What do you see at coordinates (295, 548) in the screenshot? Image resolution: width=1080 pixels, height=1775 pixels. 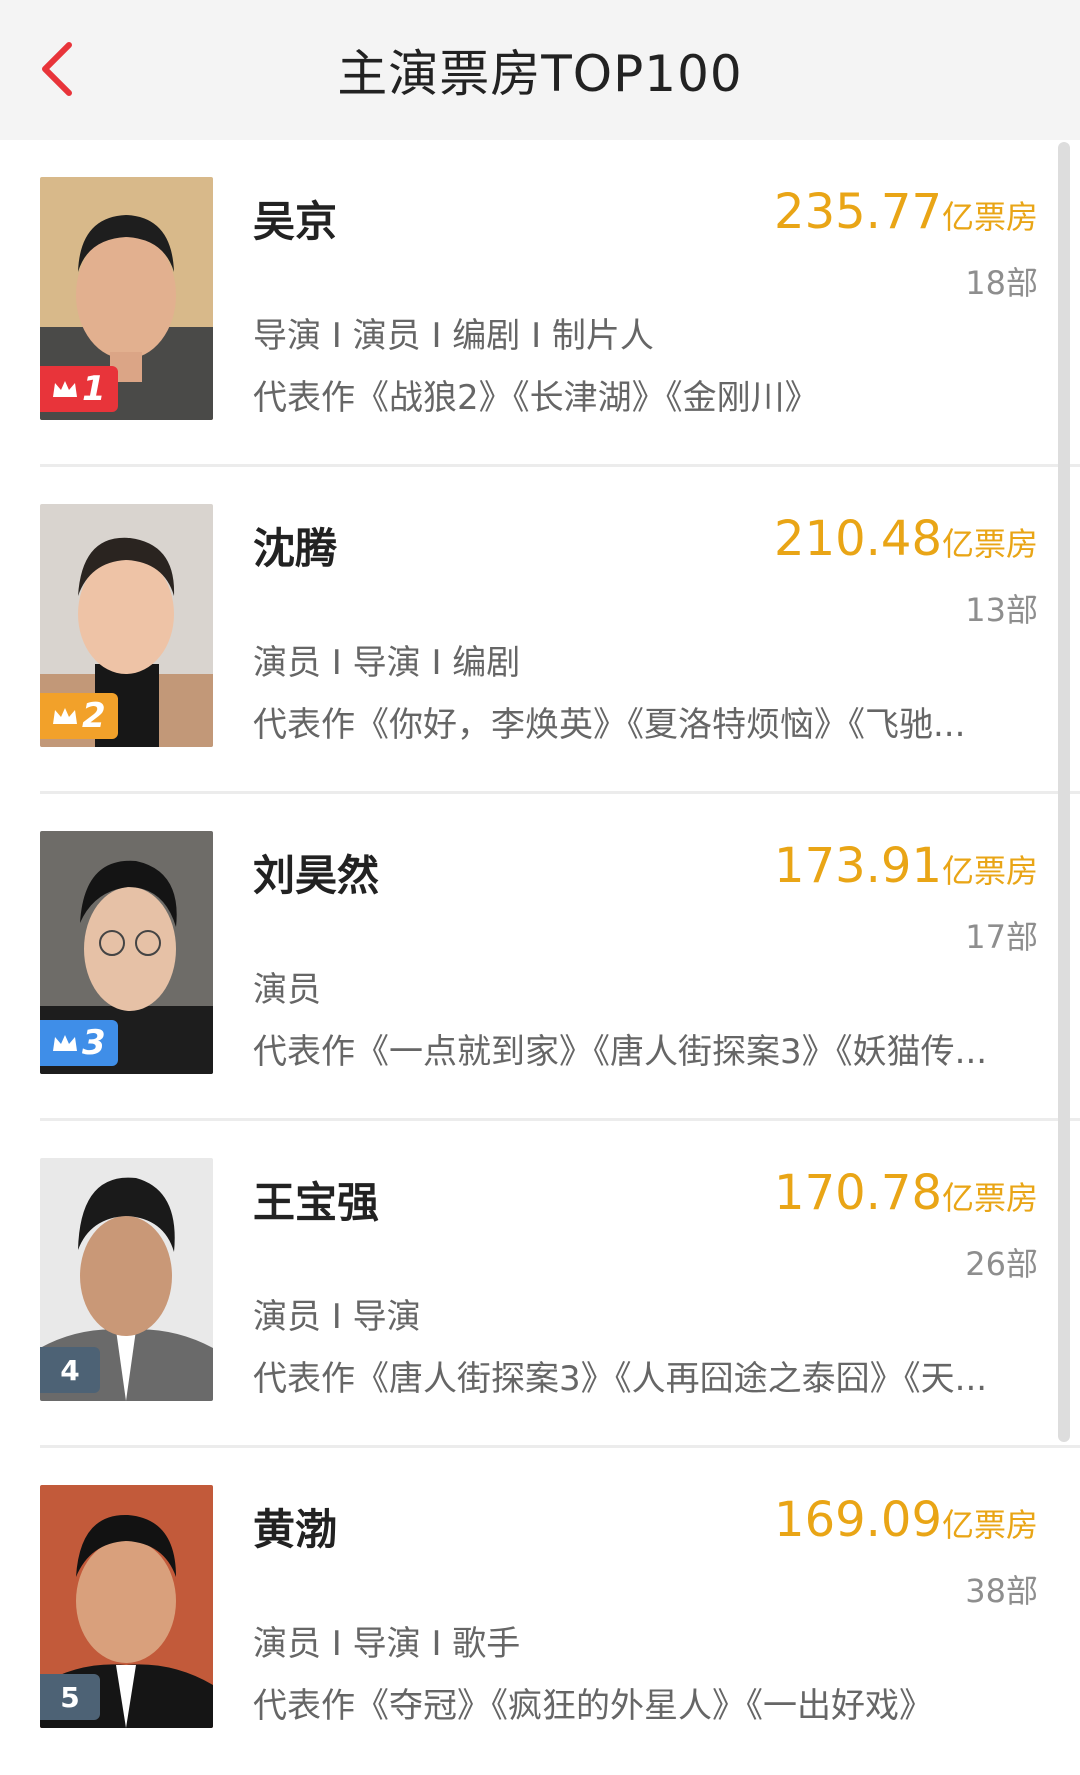 I see `actor-name: 沈腾` at bounding box center [295, 548].